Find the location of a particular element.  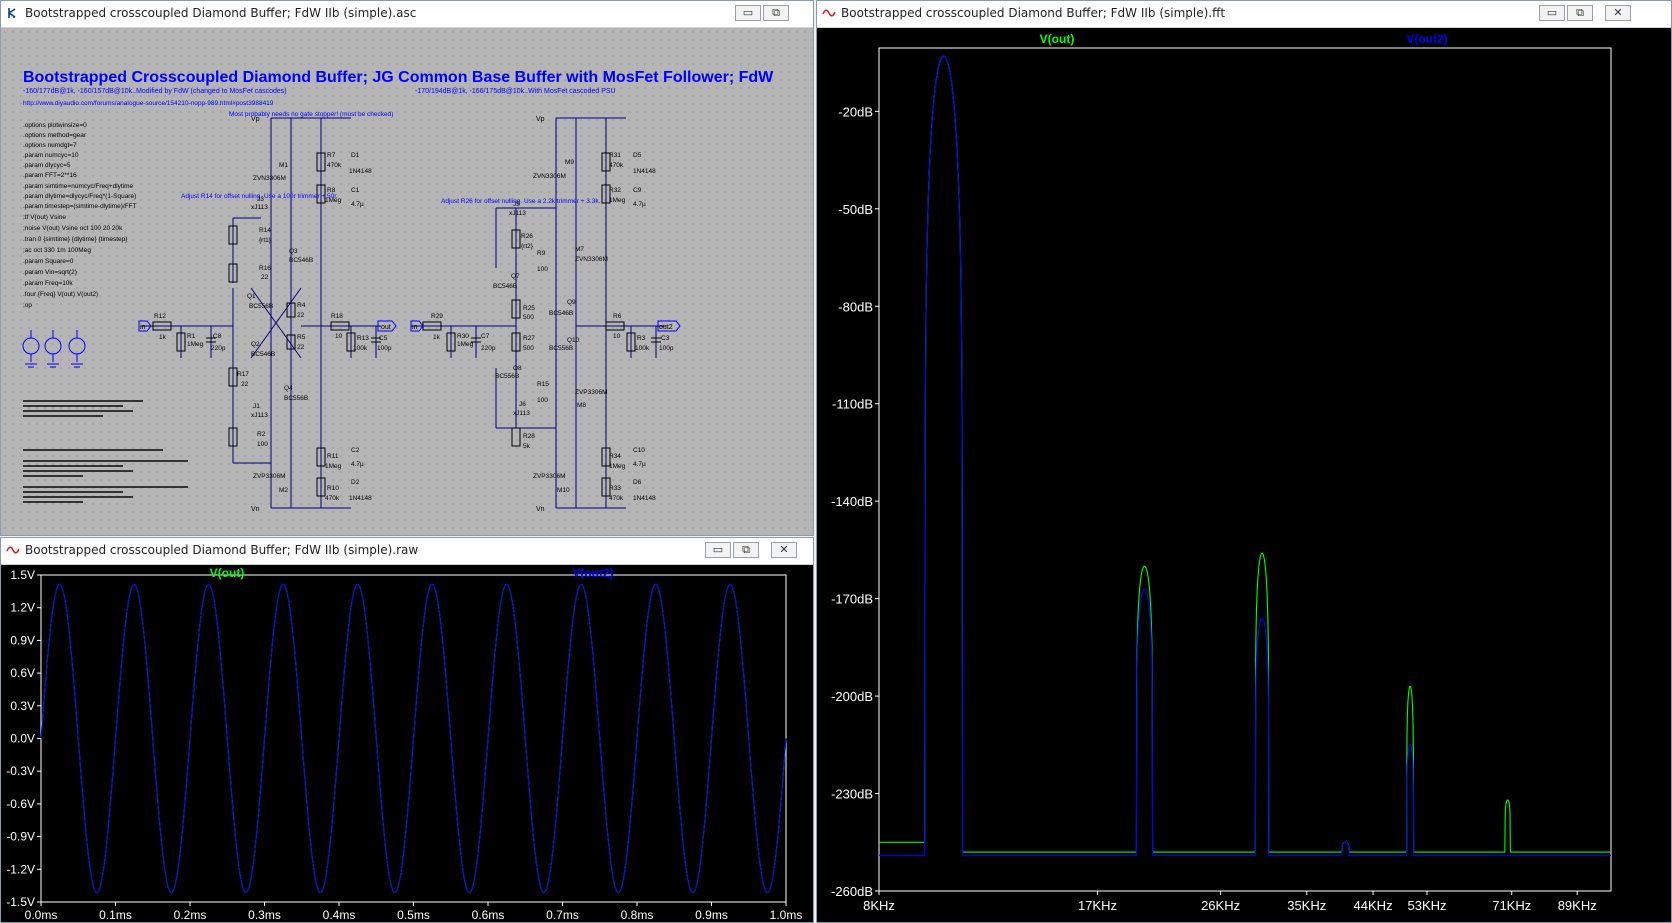

part-value: 10 is located at coordinates (339, 336).